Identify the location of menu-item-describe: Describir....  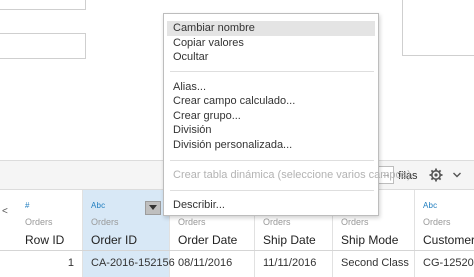
(271, 205).